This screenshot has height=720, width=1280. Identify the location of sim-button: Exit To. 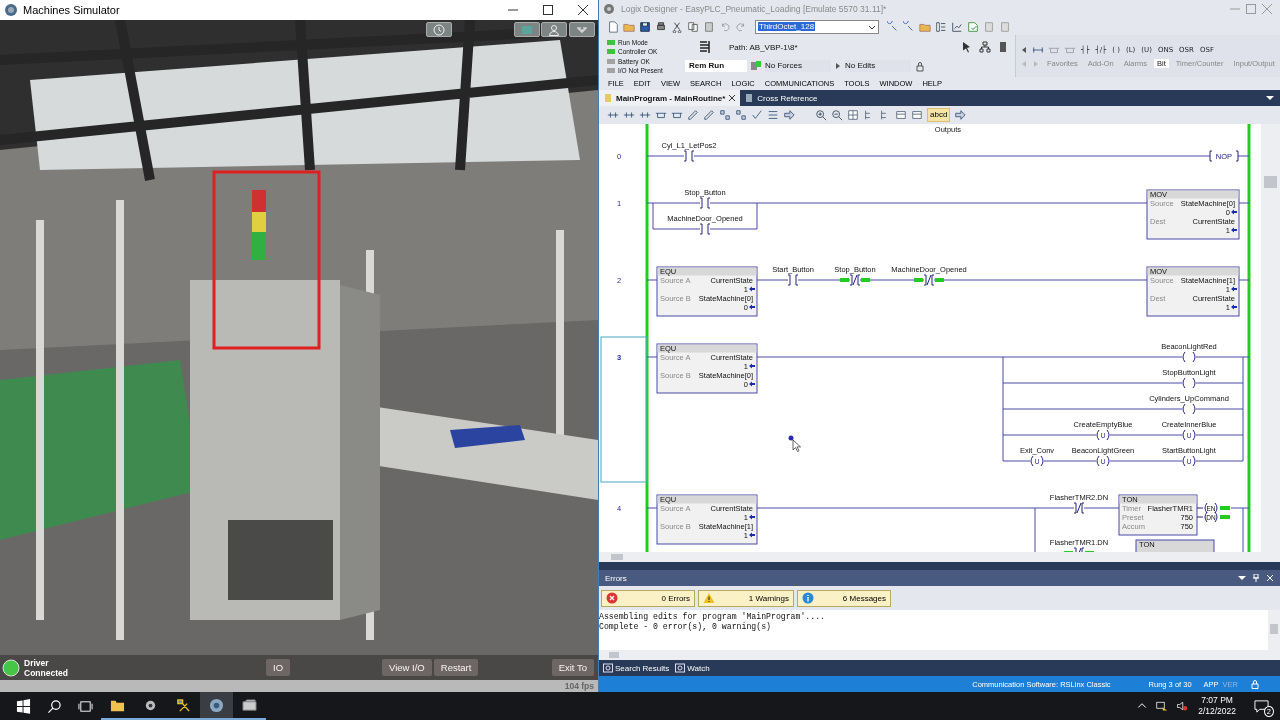
(572, 667).